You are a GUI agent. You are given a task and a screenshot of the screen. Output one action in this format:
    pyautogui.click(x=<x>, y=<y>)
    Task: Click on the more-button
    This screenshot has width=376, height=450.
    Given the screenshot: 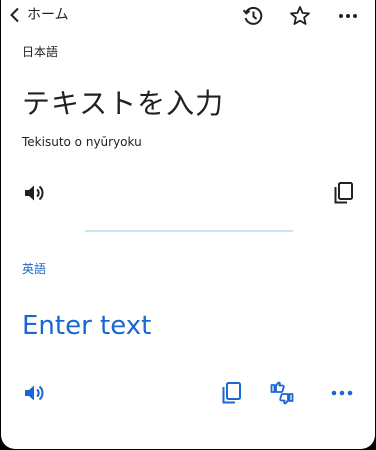 What is the action you would take?
    pyautogui.click(x=348, y=16)
    